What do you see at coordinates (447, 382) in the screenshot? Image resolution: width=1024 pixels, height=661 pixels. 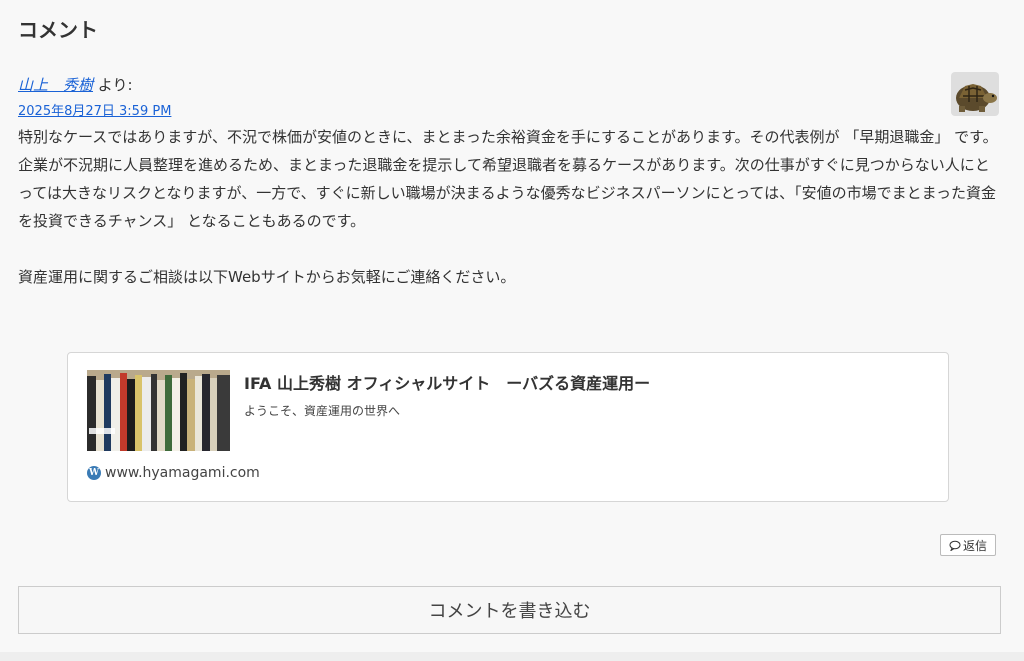 I see `blog-card-title: IFA 山上秀樹 オフィシャルサイト ーバズる資産運用ー` at bounding box center [447, 382].